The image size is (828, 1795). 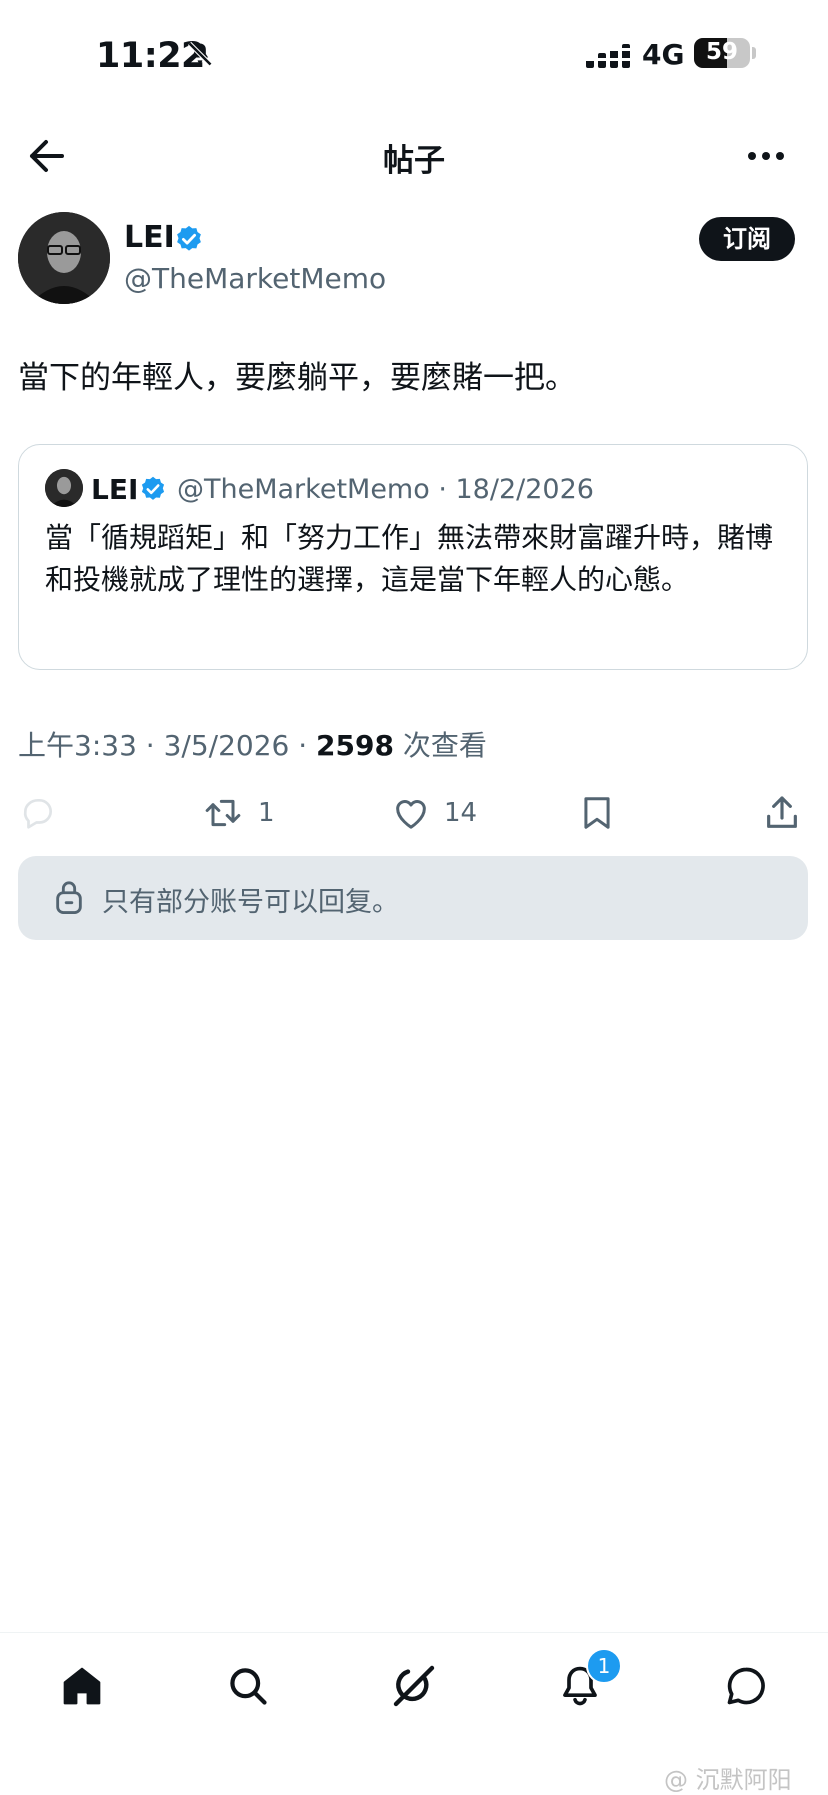 I want to click on post-meta: 上午3:33 · 3/5/2026 · 2598 次查看, so click(x=252, y=744).